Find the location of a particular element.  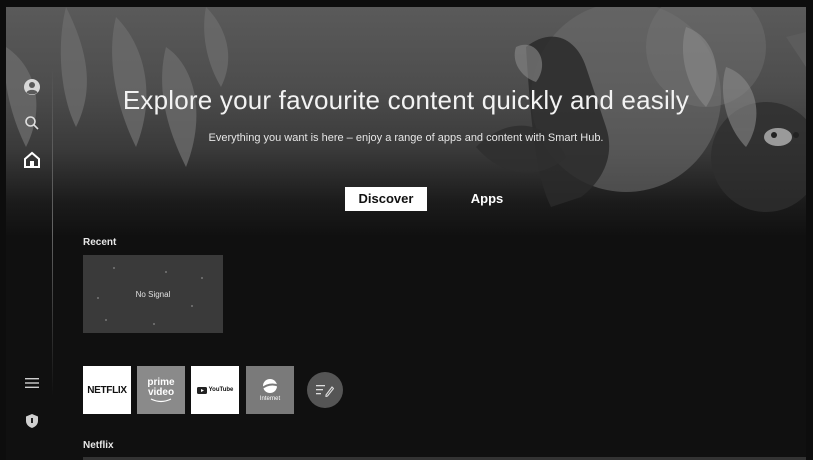

netflix-row-label: Netflix is located at coordinates (98, 445).